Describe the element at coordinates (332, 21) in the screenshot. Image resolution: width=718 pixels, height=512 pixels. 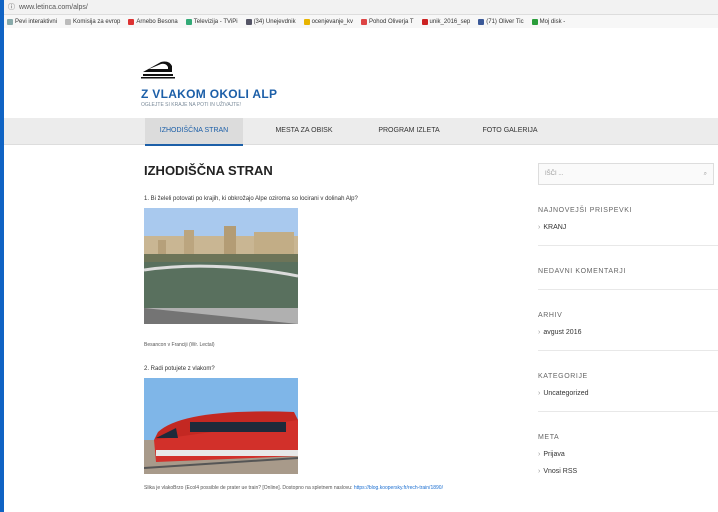
I see `bookmark-label: ocenjevanje_kv` at that location.